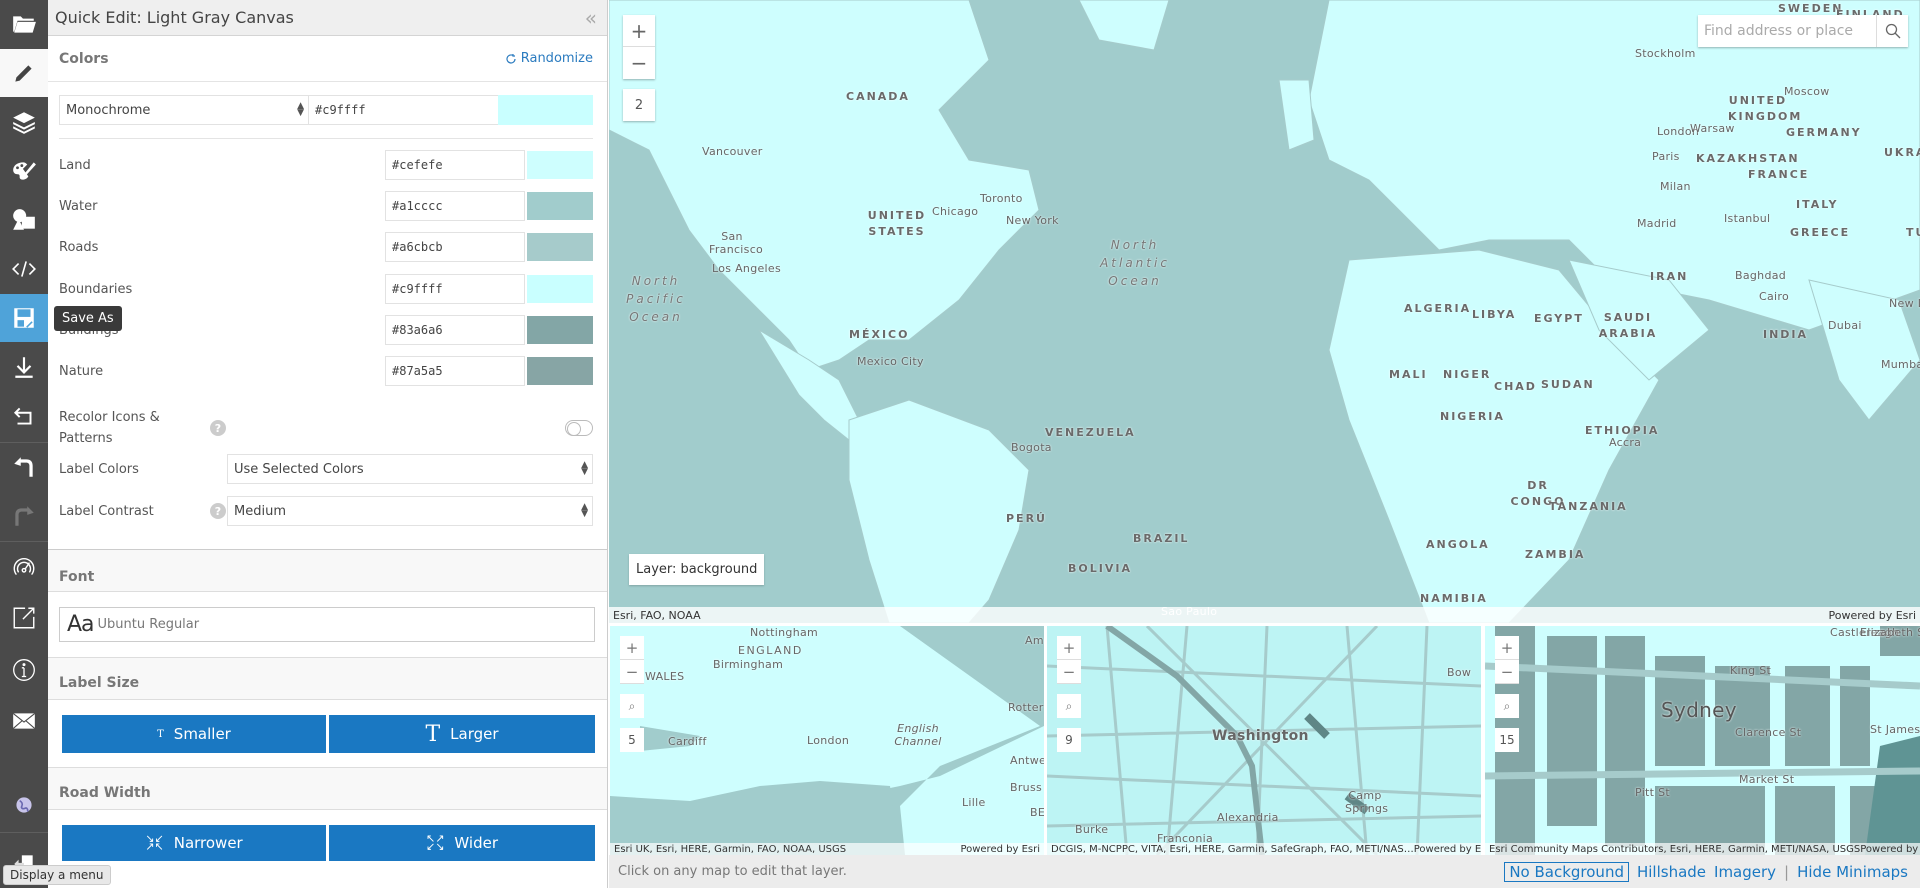 This screenshot has height=888, width=1920. I want to click on city-label: Stockholm, so click(1665, 53).